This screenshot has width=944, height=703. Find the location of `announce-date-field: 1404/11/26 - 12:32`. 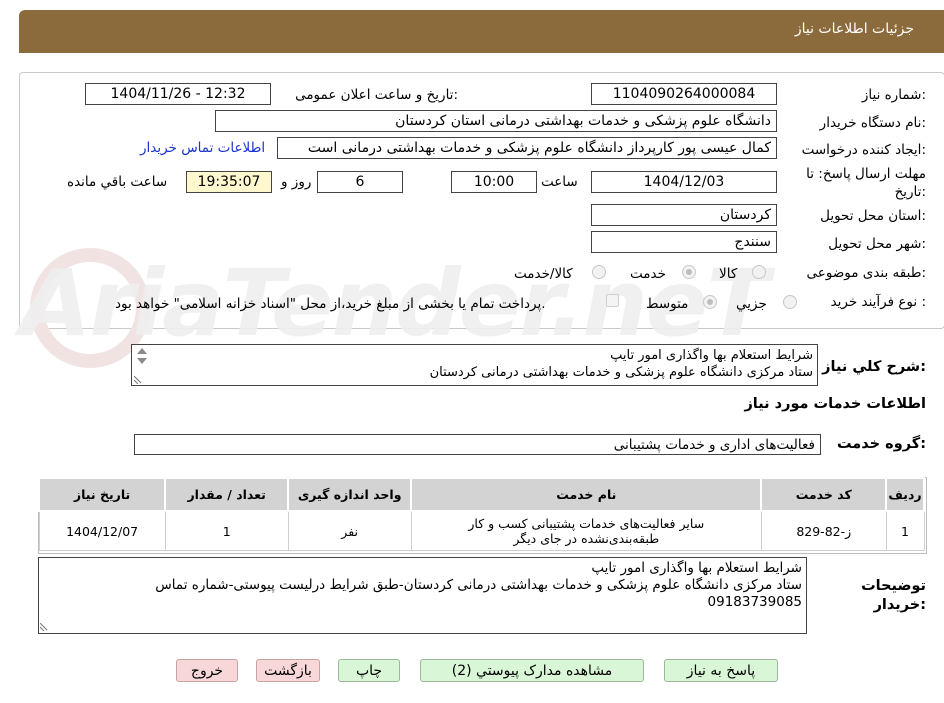

announce-date-field: 1404/11/26 - 12:32 is located at coordinates (178, 94).